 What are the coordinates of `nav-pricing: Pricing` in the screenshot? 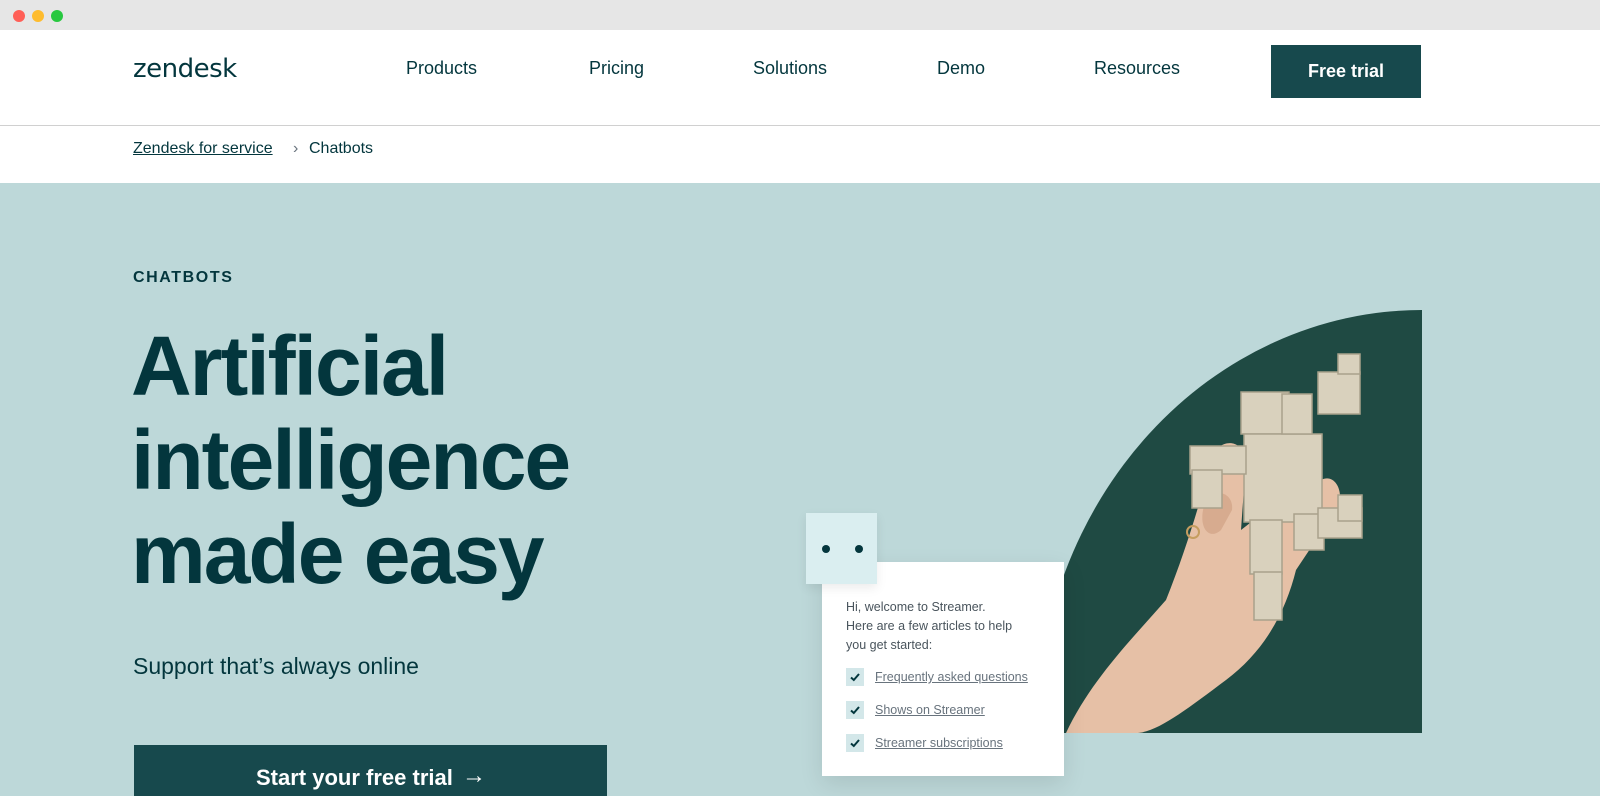 It's located at (616, 68).